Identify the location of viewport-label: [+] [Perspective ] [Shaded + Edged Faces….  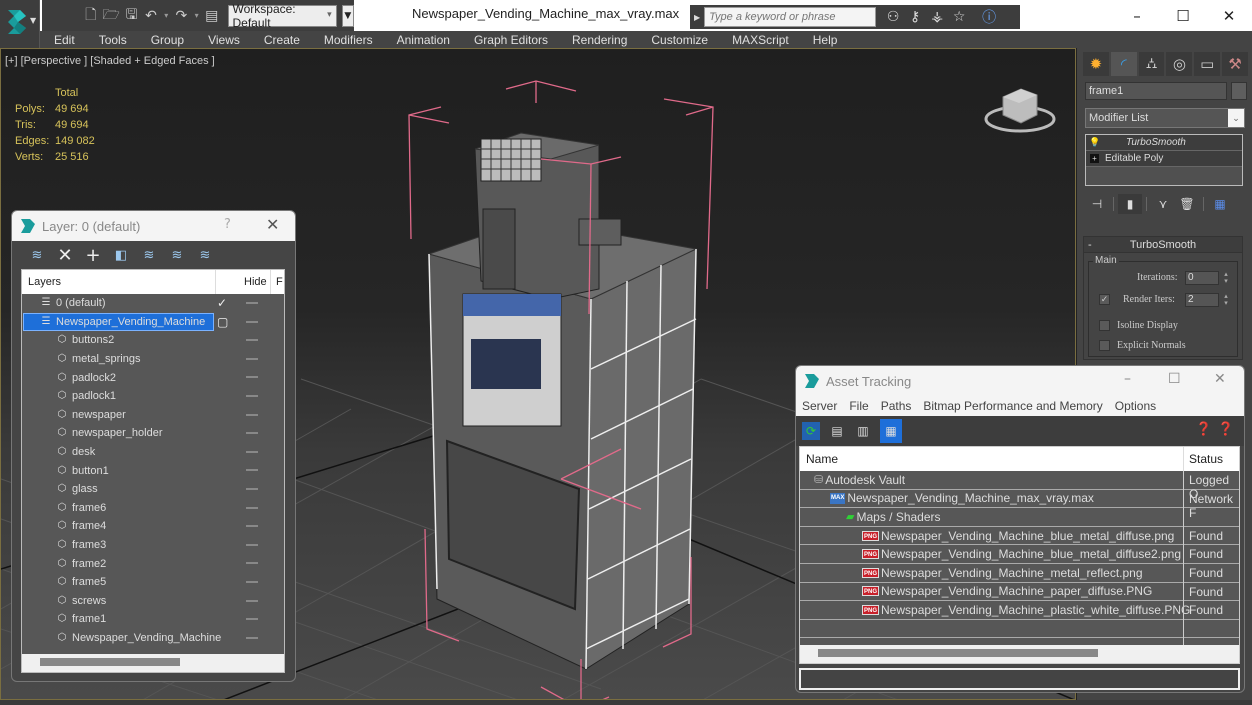
(110, 61).